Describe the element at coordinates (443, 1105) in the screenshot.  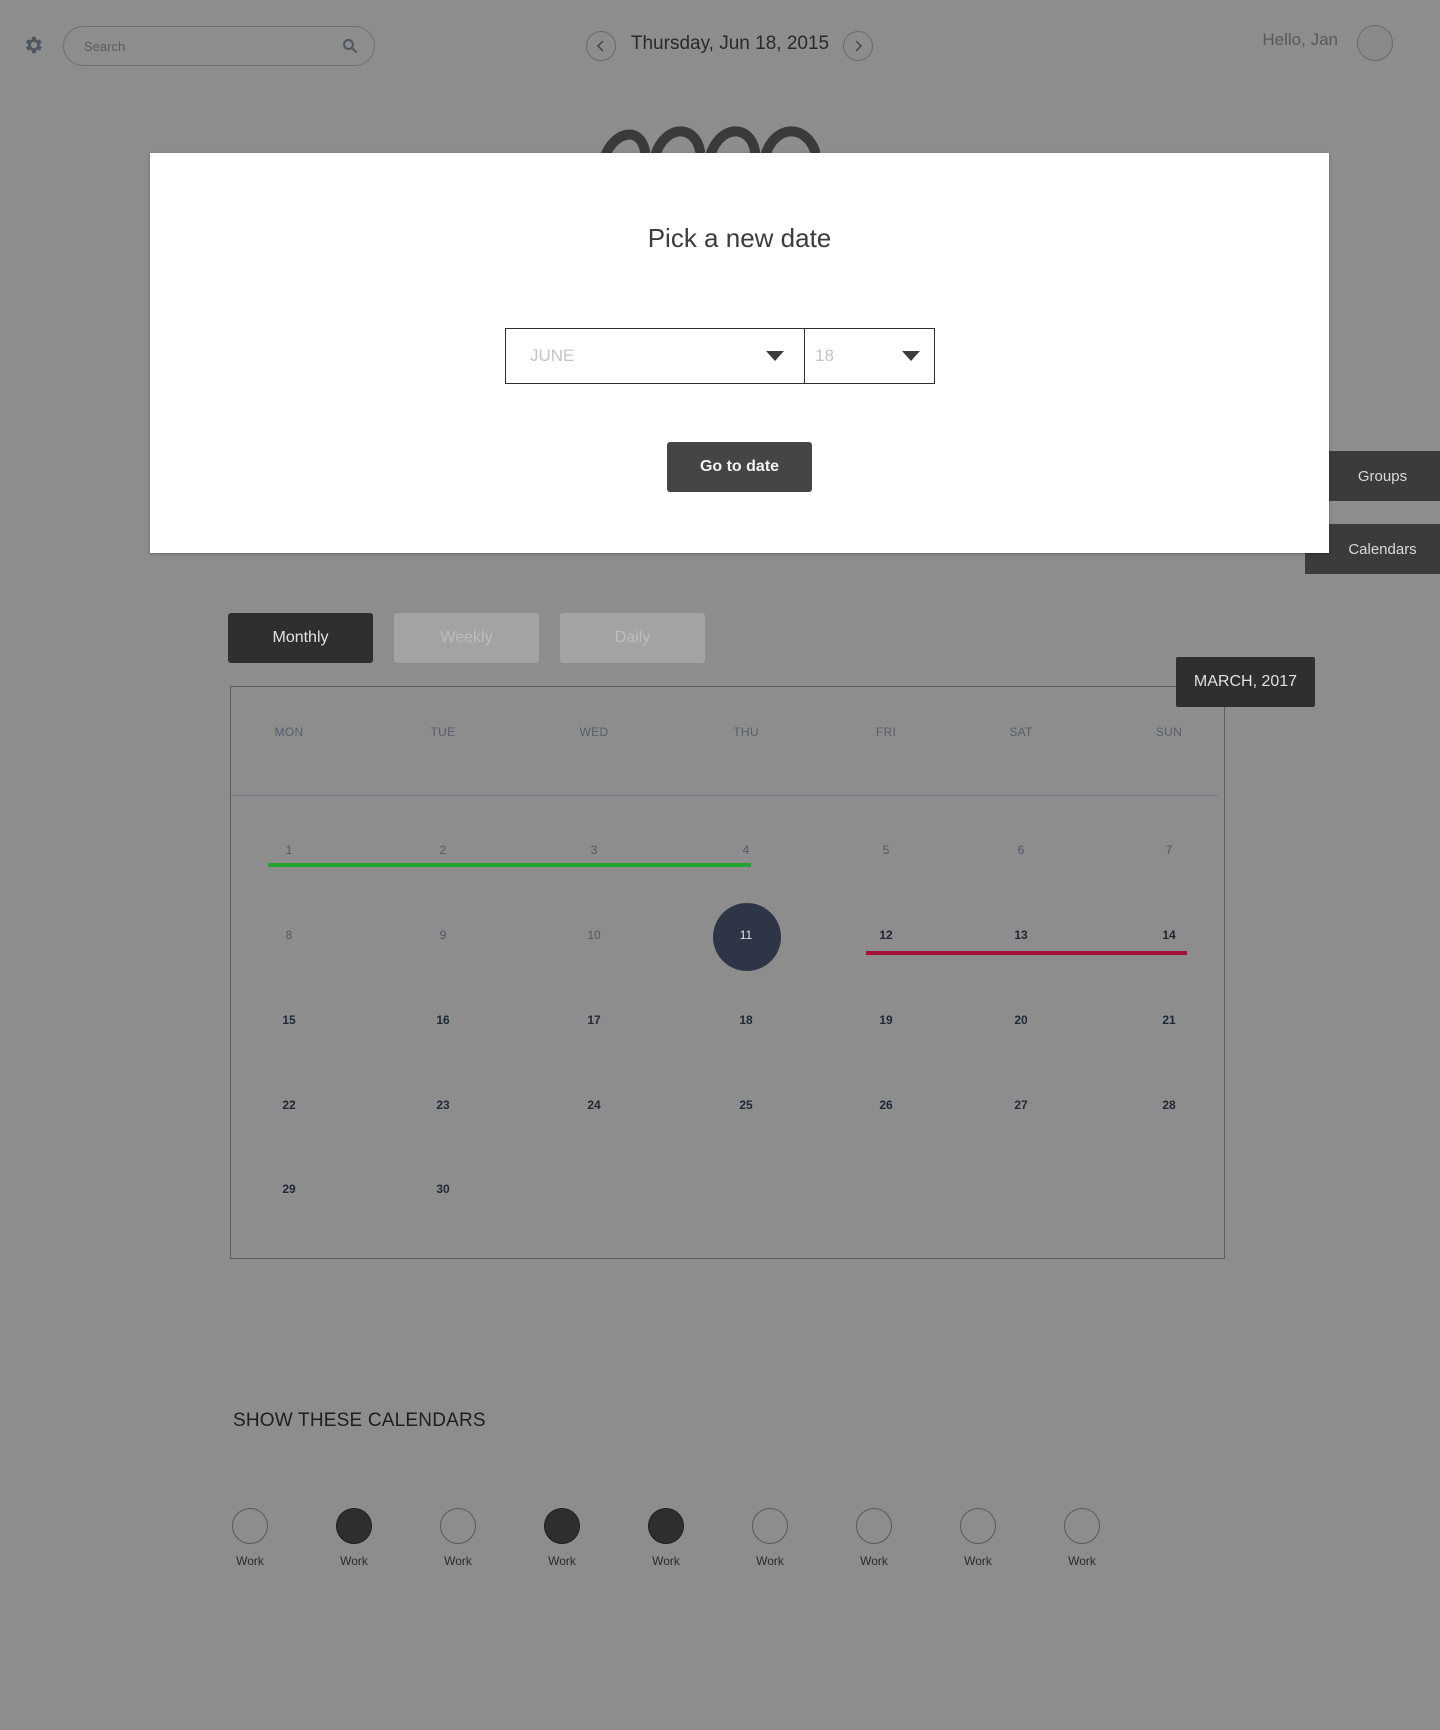
I see `calendar-day: 23` at that location.